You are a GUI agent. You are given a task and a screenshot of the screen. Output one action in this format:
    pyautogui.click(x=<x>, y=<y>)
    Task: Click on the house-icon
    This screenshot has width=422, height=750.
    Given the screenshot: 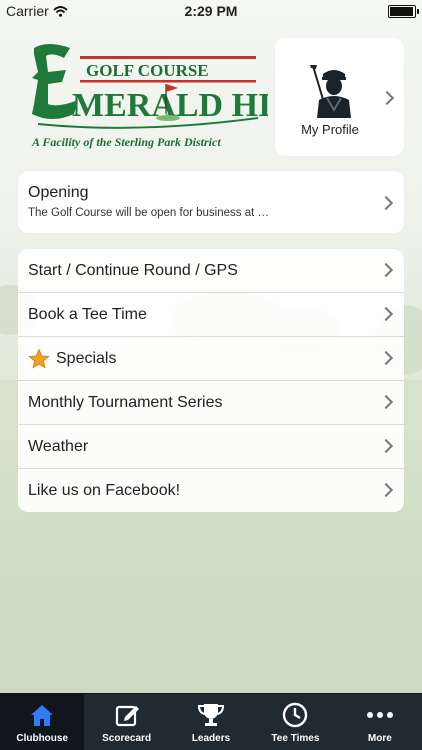 What is the action you would take?
    pyautogui.click(x=42, y=715)
    